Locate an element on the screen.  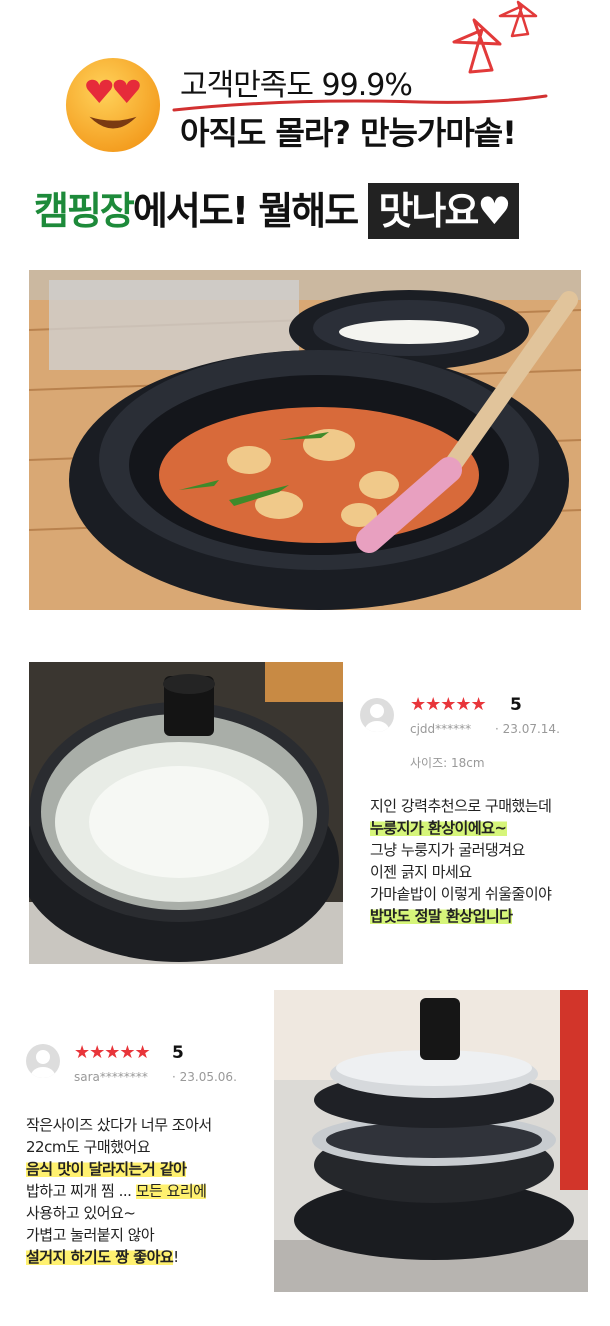
review-line: 그냥 누룽지가 굴러댕겨요 is located at coordinates (447, 850).